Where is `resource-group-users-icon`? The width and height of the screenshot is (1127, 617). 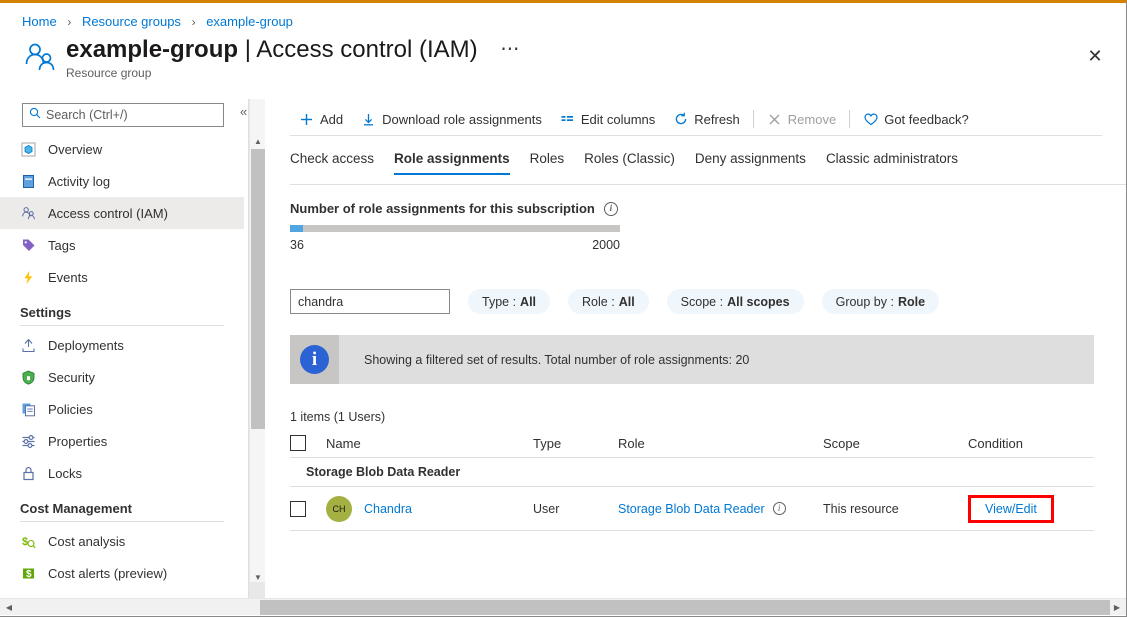 resource-group-users-icon is located at coordinates (40, 58).